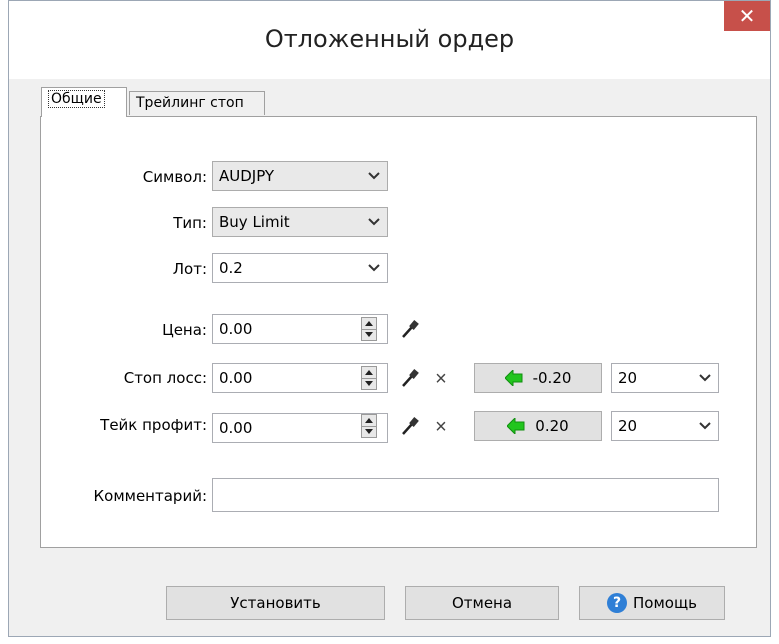 This screenshot has height=644, width=779. Describe the element at coordinates (247, 176) in the screenshot. I see `symbol-value: AUDJPY` at that location.